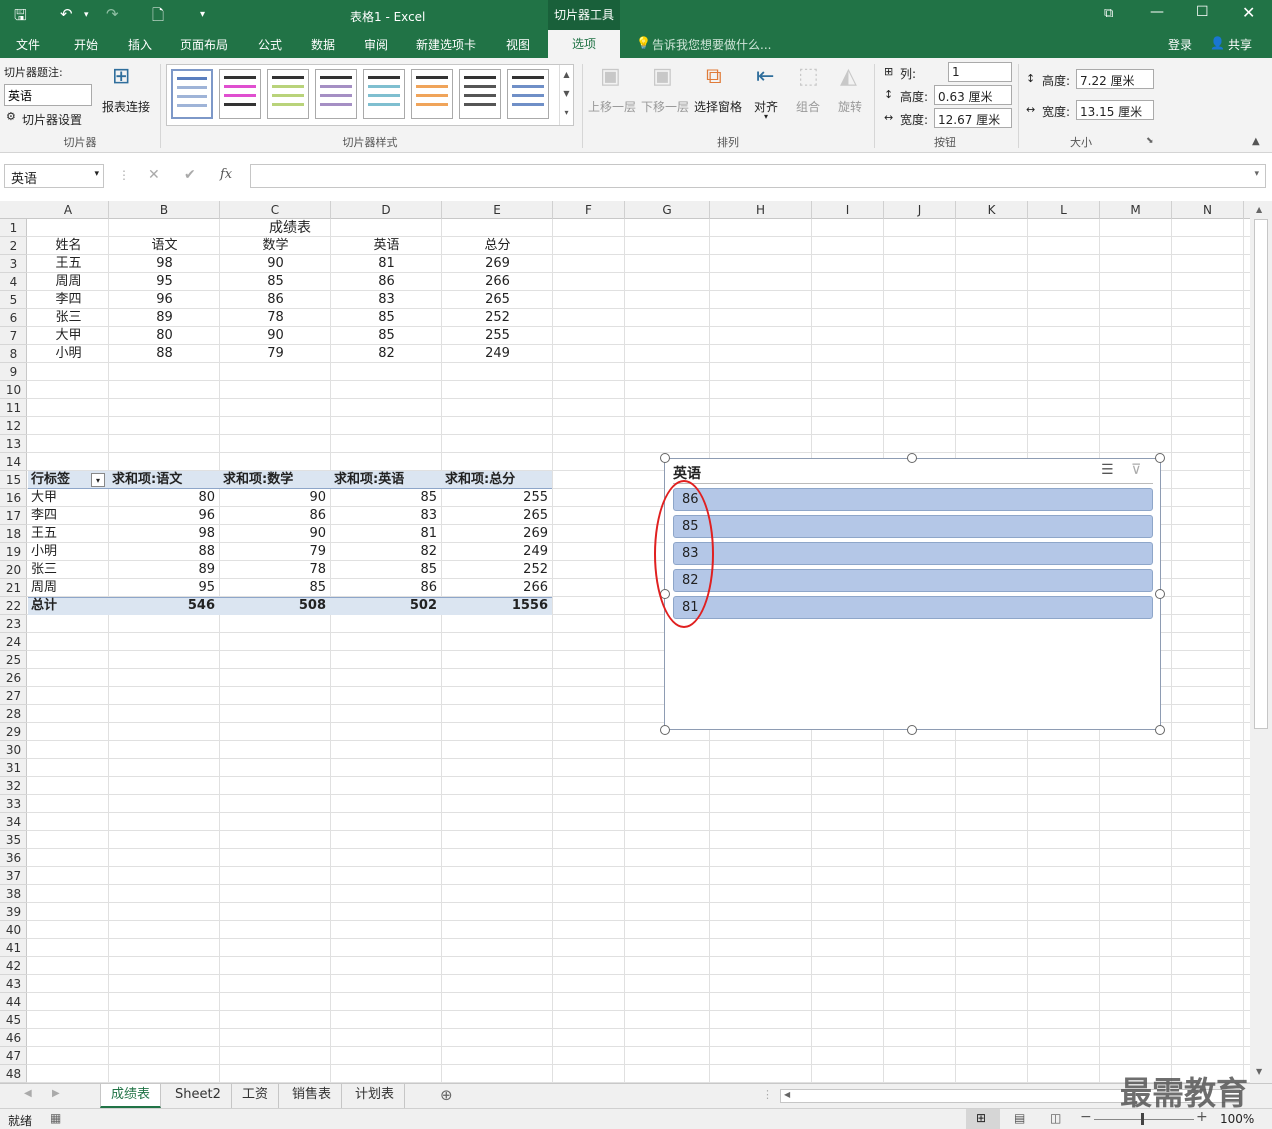 Image resolution: width=1272 pixels, height=1129 pixels. I want to click on row-header-9: 9, so click(13, 372).